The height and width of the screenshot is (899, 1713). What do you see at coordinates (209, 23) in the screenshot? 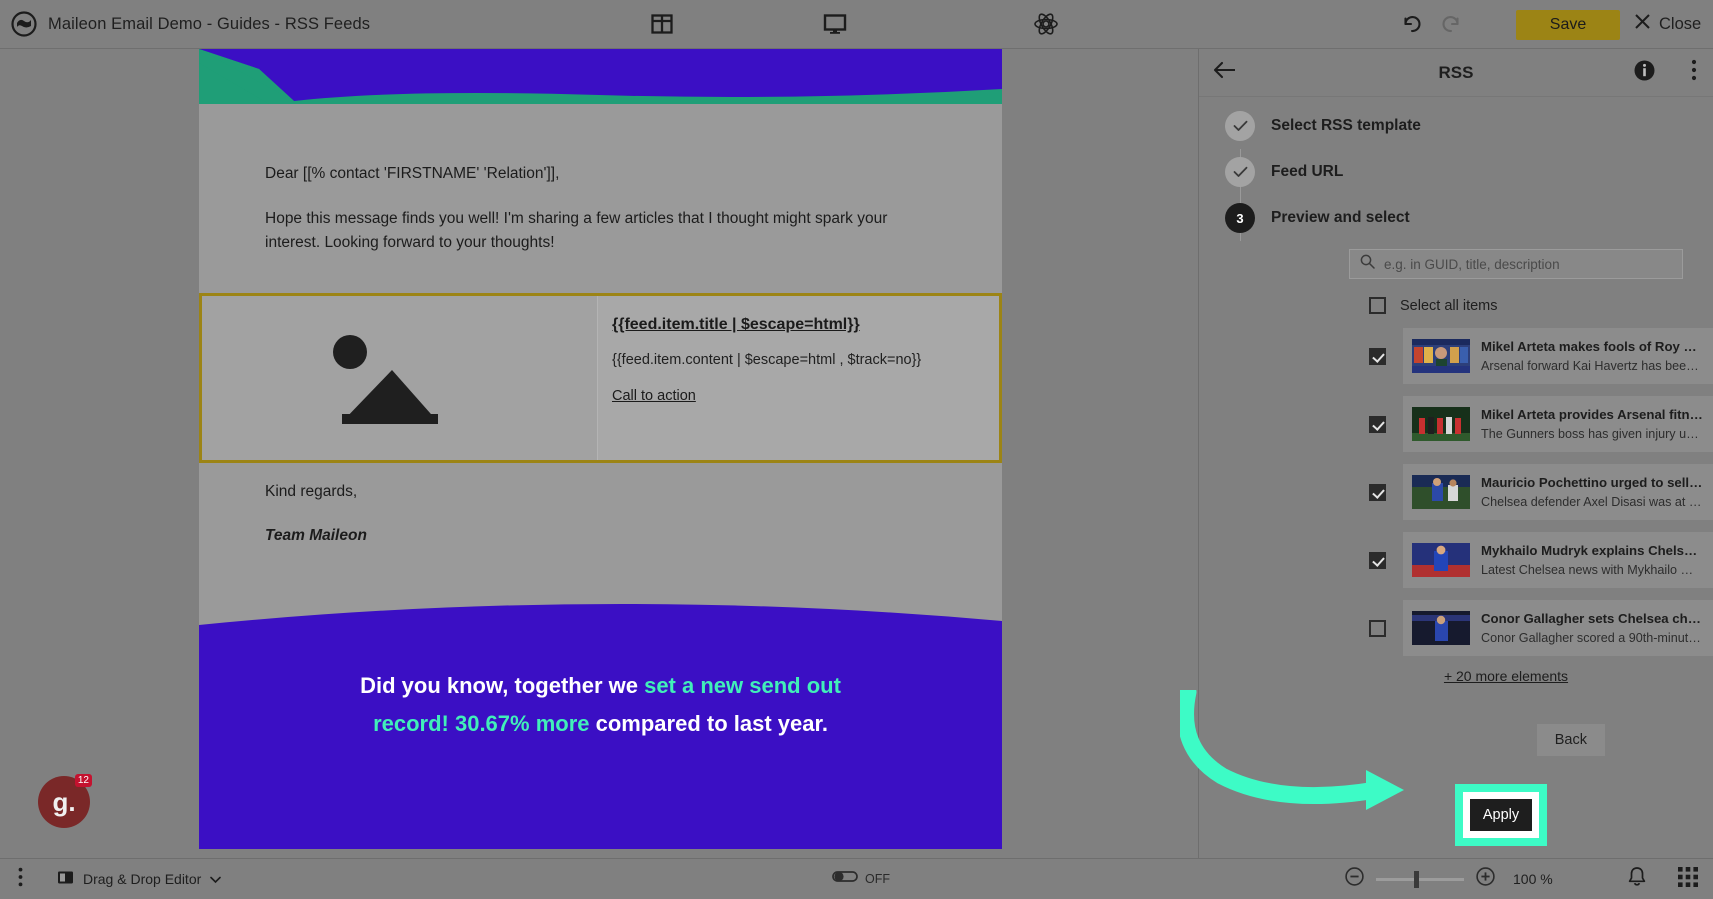
I see `page-title: Maileon Email Demo - Guides - RSS Feeds` at bounding box center [209, 23].